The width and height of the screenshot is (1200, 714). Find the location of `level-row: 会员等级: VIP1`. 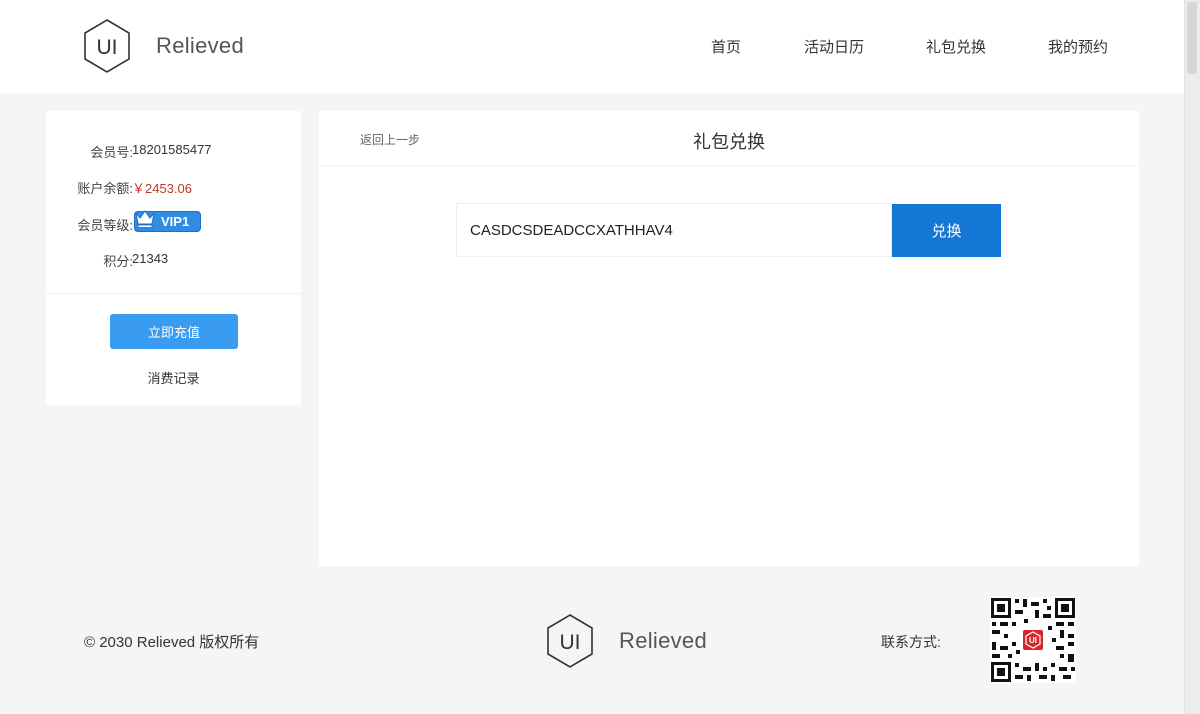

level-row: 会员等级: VIP1 is located at coordinates (173, 222).